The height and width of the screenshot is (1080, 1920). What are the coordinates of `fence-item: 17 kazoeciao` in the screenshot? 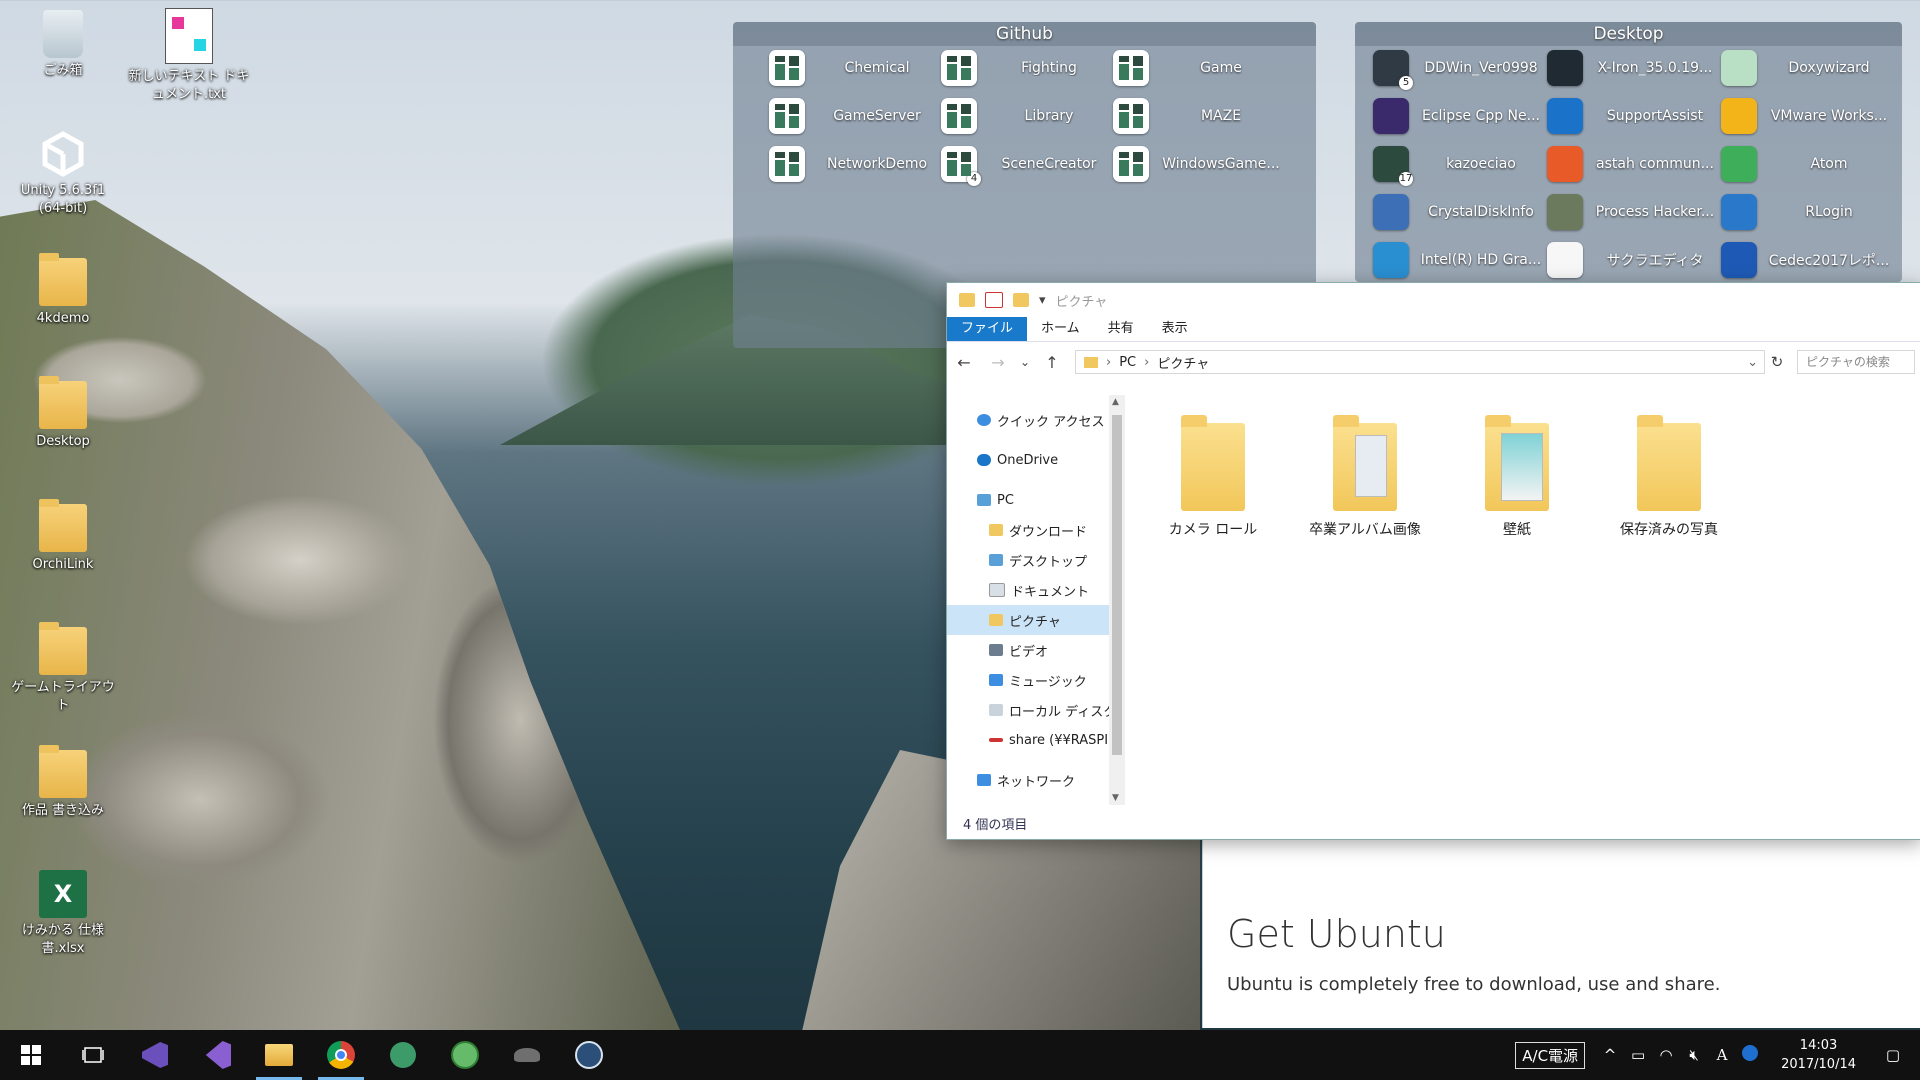 It's located at (1458, 165).